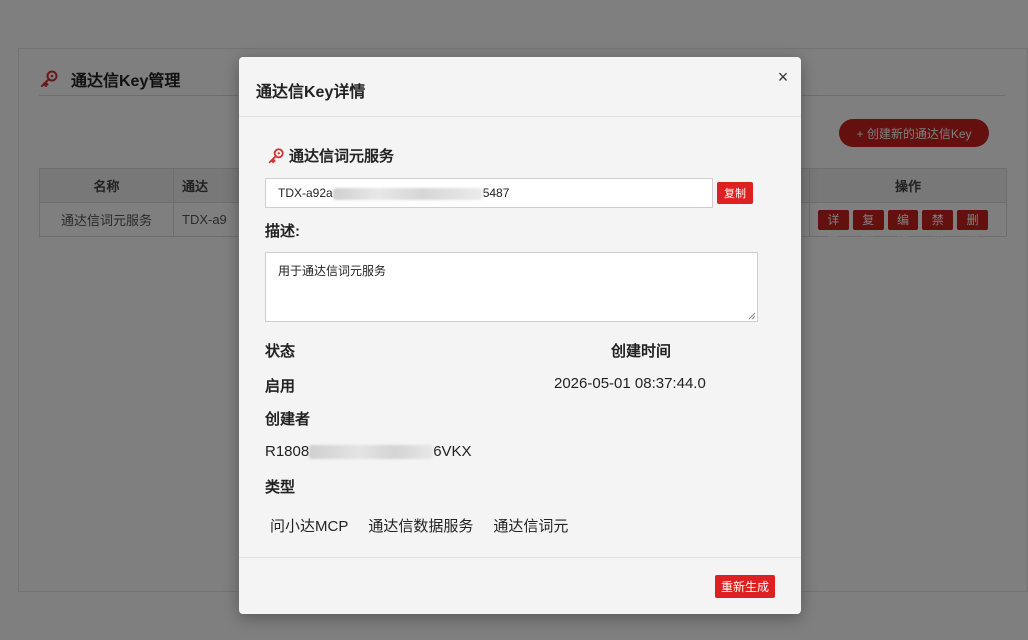 The image size is (1028, 640). What do you see at coordinates (407, 193) in the screenshot?
I see `key-value-redacted` at bounding box center [407, 193].